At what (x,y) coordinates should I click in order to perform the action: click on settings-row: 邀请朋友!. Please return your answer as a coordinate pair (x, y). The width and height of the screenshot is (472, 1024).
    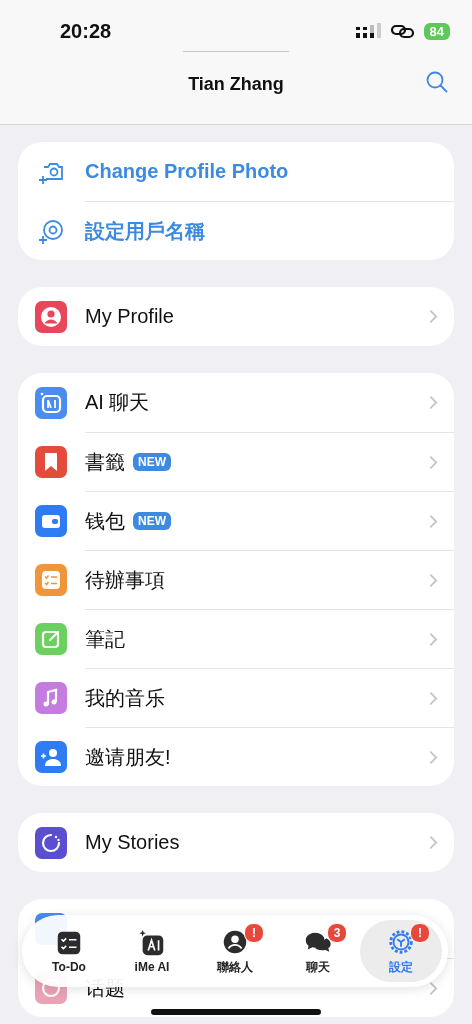
    Looking at the image, I should click on (236, 756).